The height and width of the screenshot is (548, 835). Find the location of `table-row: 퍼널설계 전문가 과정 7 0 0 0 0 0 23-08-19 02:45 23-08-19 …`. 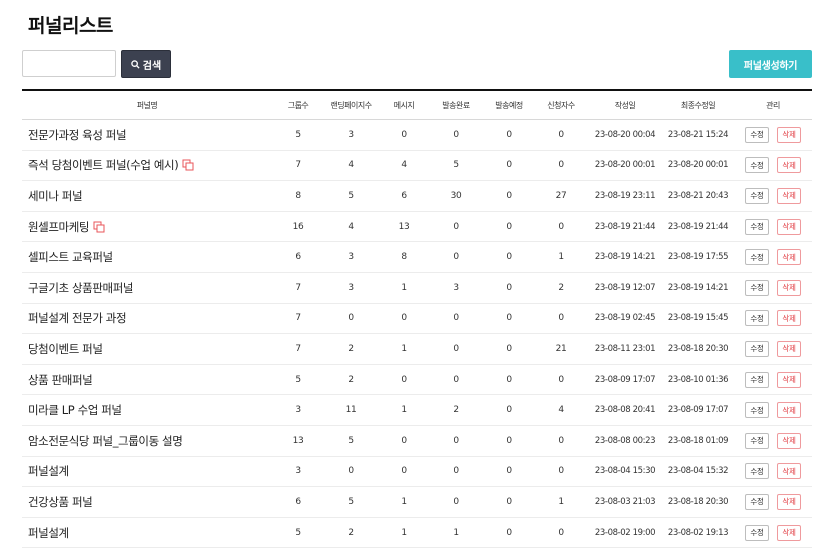

table-row: 퍼널설계 전문가 과정 7 0 0 0 0 0 23-08-19 02:45 23-08-19 … is located at coordinates (417, 319).